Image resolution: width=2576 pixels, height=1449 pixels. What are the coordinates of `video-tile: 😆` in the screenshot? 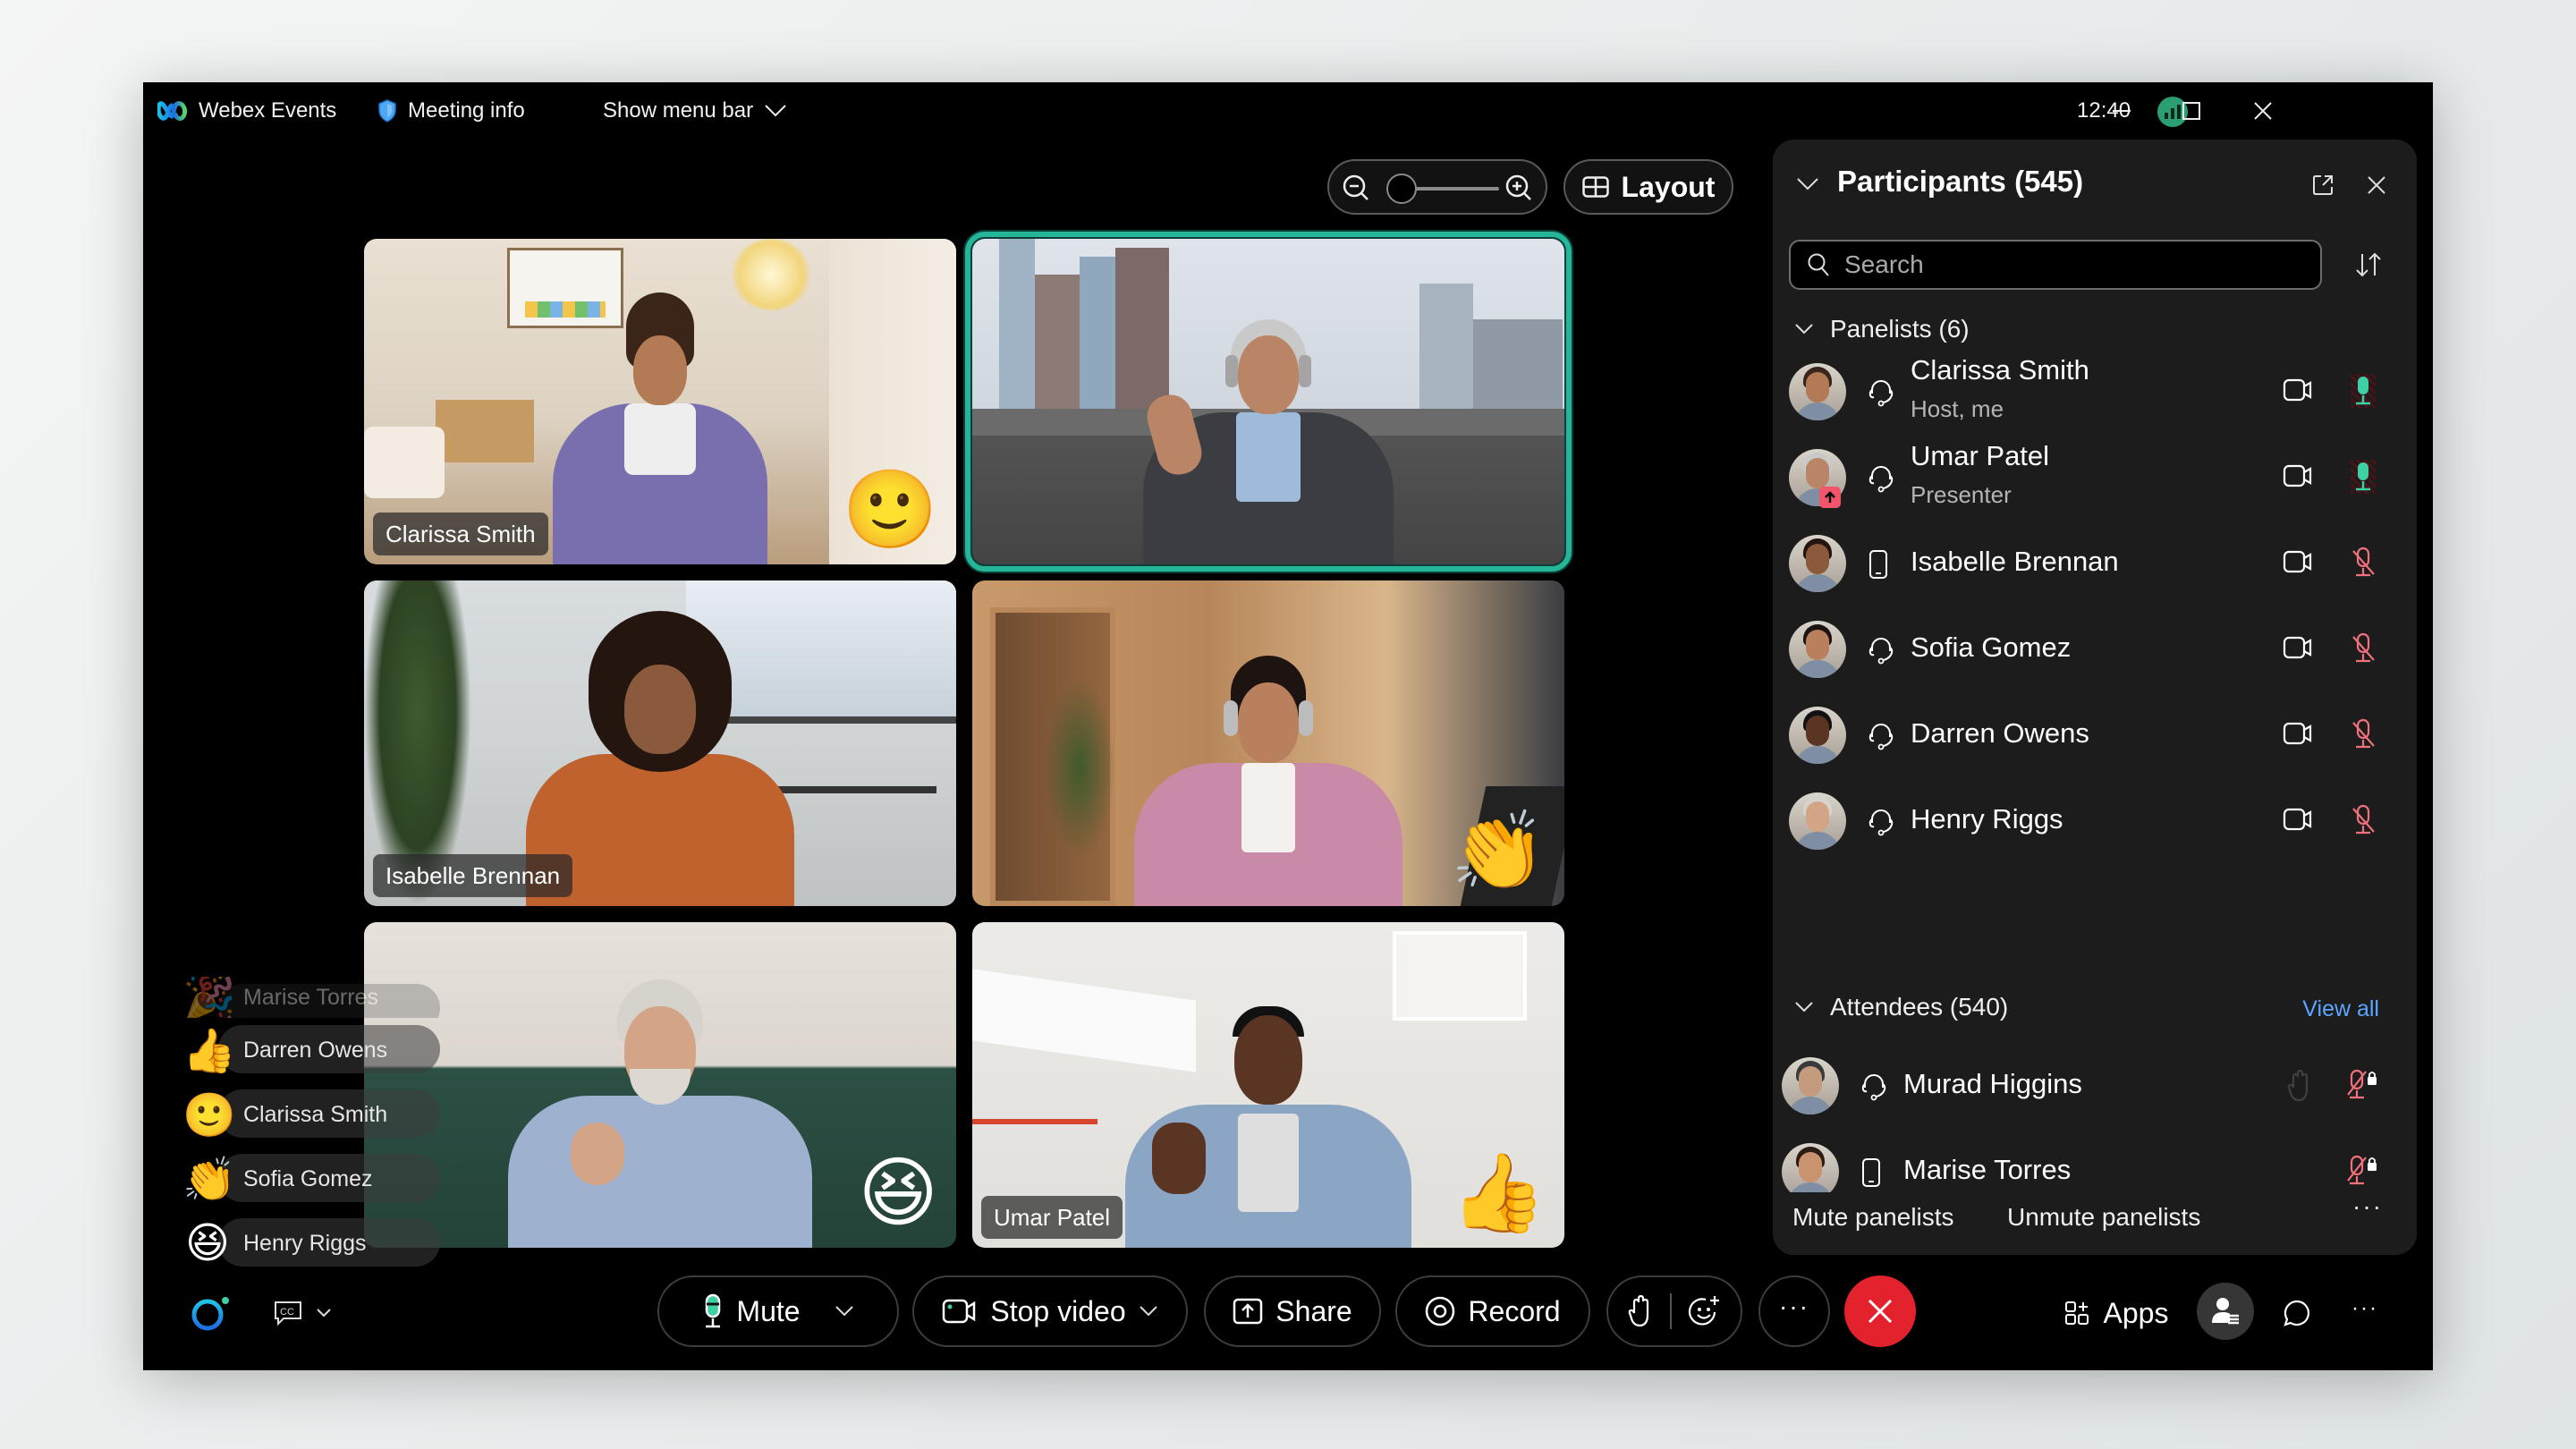 It's located at (660, 1085).